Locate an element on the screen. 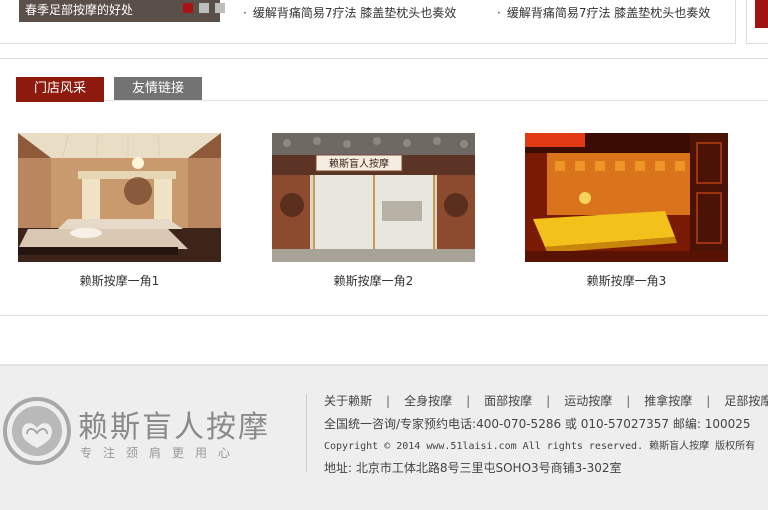 The width and height of the screenshot is (768, 510). photo-caption-2: 赖斯按摩一角2 is located at coordinates (373, 280).